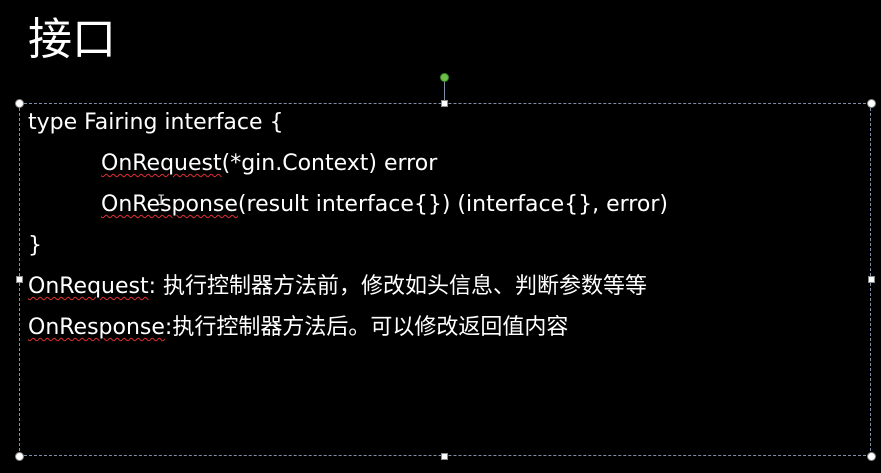 The width and height of the screenshot is (881, 473). Describe the element at coordinates (871, 279) in the screenshot. I see `resize-handle-middle-right` at that location.